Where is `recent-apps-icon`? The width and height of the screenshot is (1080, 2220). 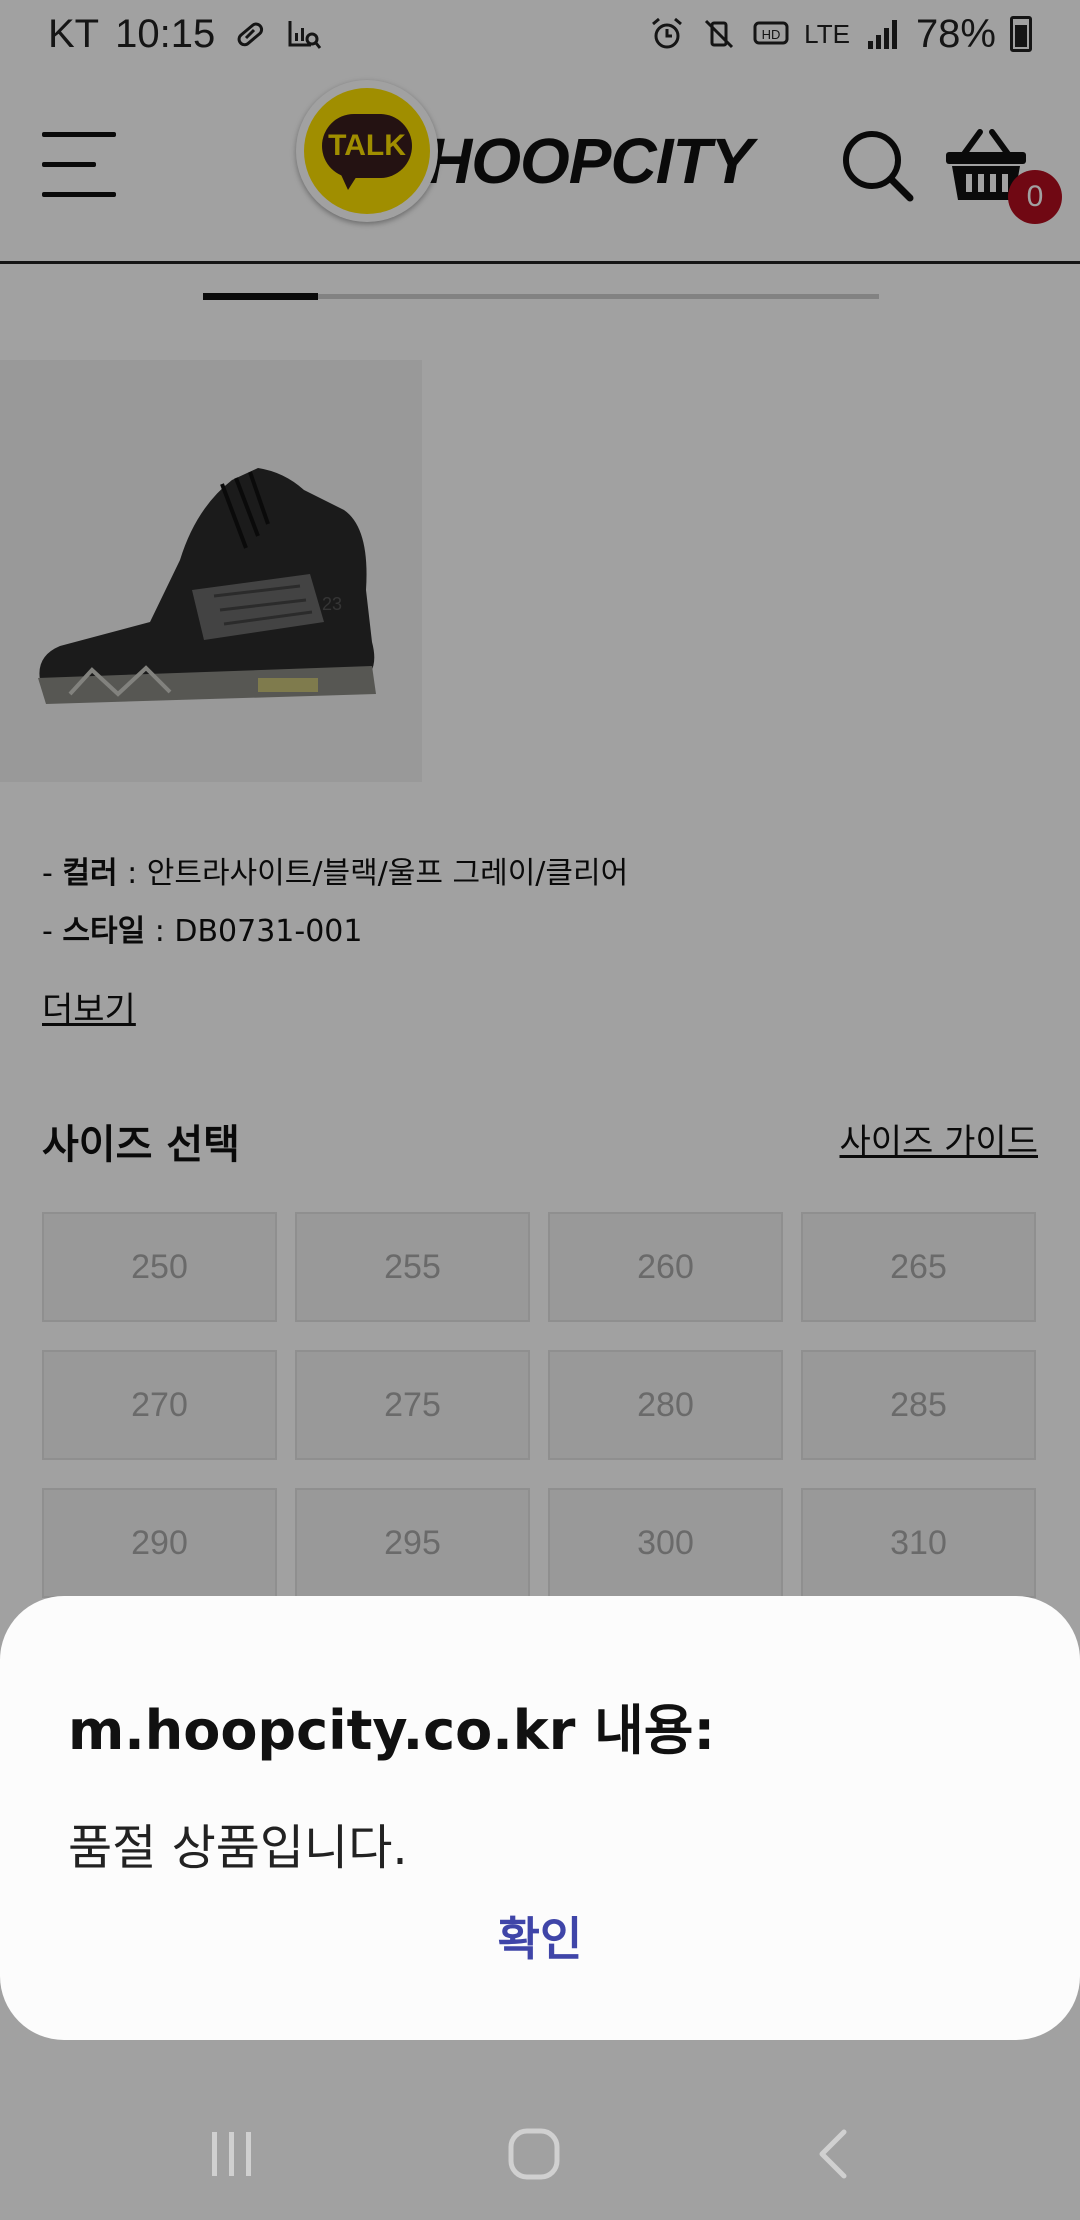
recent-apps-icon is located at coordinates (231, 2154).